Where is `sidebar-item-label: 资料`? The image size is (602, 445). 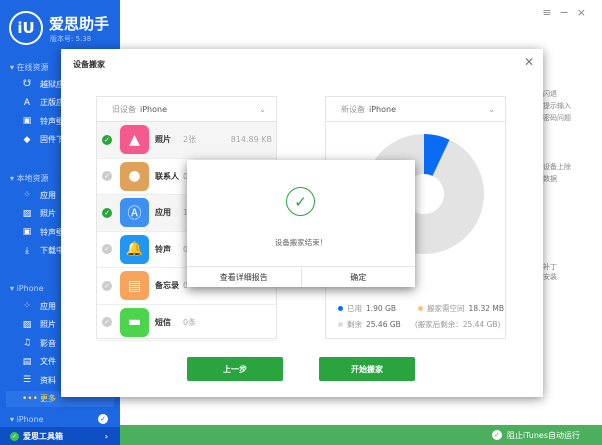
sidebar-item-label: 资料 is located at coordinates (48, 380).